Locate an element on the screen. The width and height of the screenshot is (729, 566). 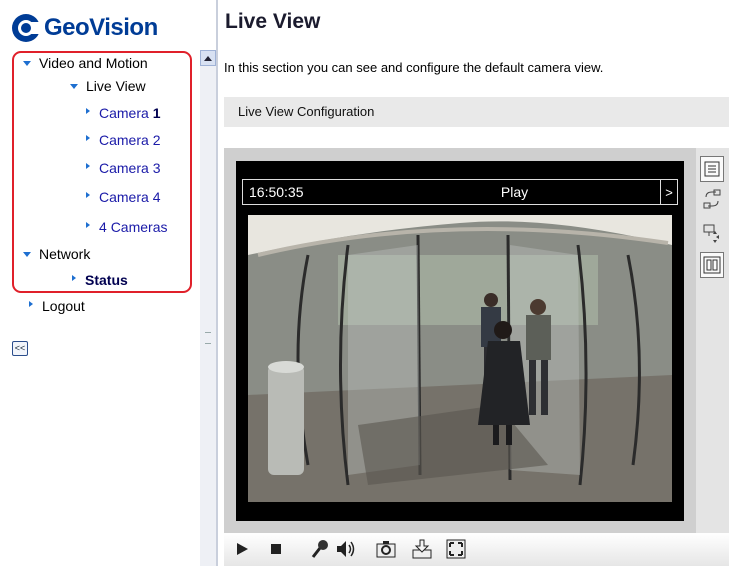
nav-link-label: Camera 3 is located at coordinates (130, 168).